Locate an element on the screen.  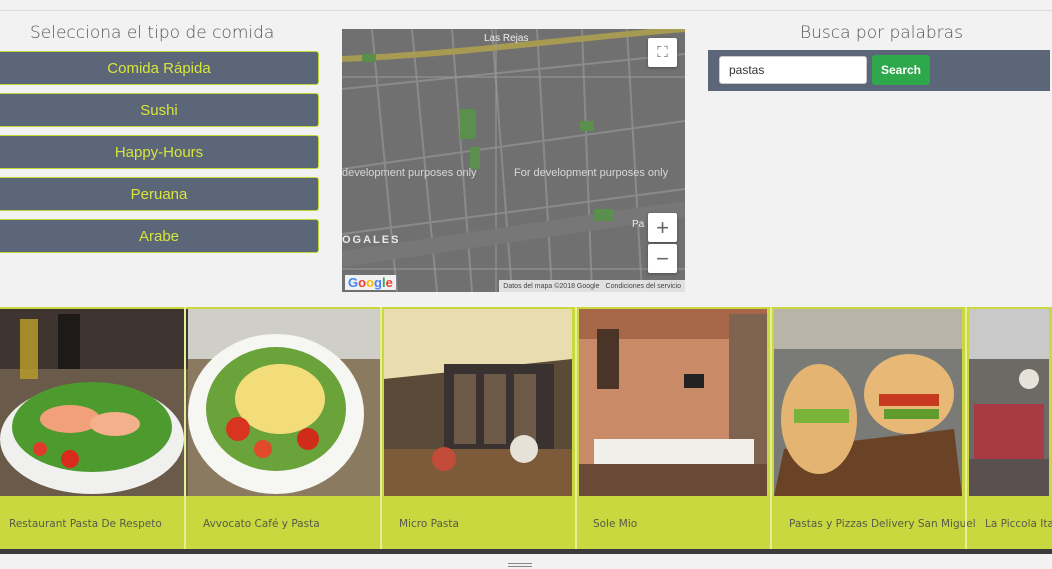
restaurant-name: Micro Pasta is located at coordinates (429, 524).